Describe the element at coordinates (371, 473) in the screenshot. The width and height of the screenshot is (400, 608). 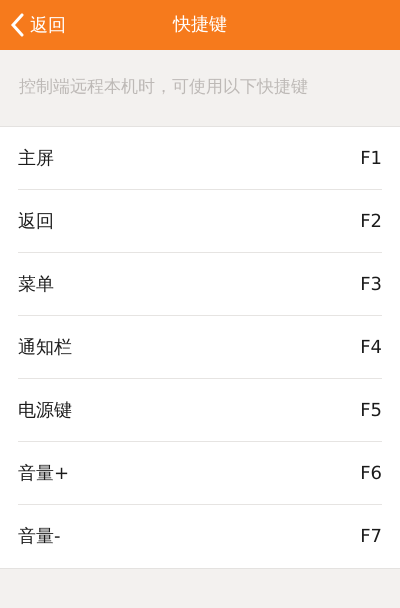
I see `shortcut-key: F6` at that location.